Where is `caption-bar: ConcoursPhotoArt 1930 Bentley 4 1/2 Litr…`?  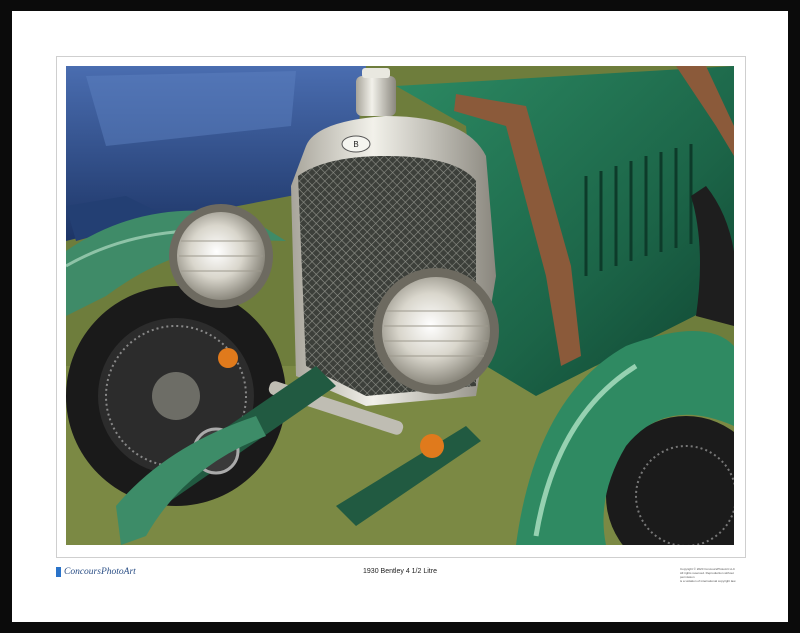
caption-bar: ConcoursPhotoArt 1930 Bentley 4 1/2 Litr… is located at coordinates (400, 575).